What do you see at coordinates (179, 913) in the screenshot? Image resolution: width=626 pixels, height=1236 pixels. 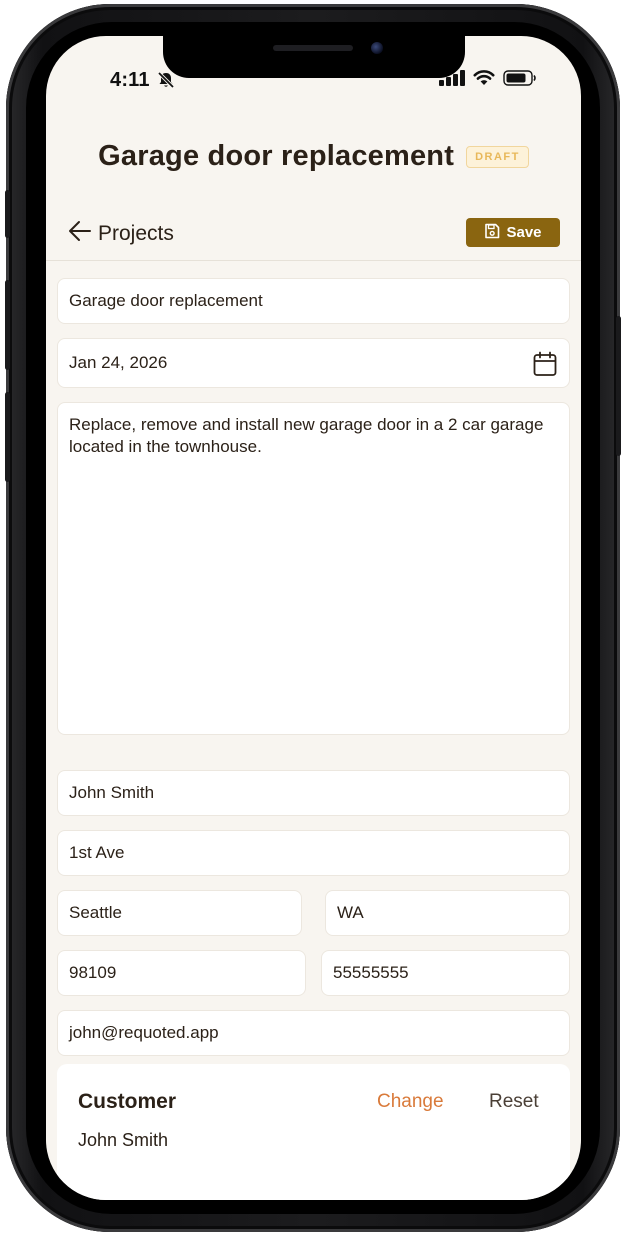 I see `city-input: Seattle` at bounding box center [179, 913].